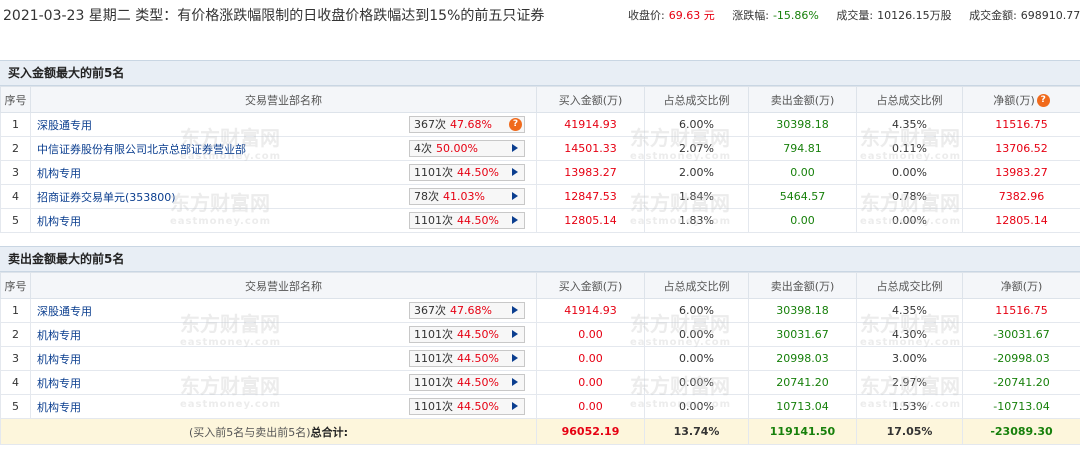 This screenshot has width=1080, height=461. What do you see at coordinates (1021, 310) in the screenshot?
I see `net-amount: 11516.75` at bounding box center [1021, 310].